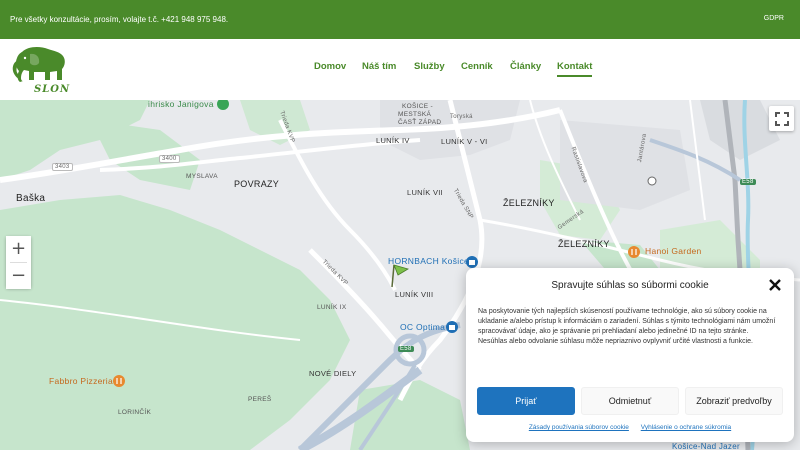 This screenshot has width=800, height=450. I want to click on map-label-lunik-iv: LUNÍK IV, so click(393, 140).